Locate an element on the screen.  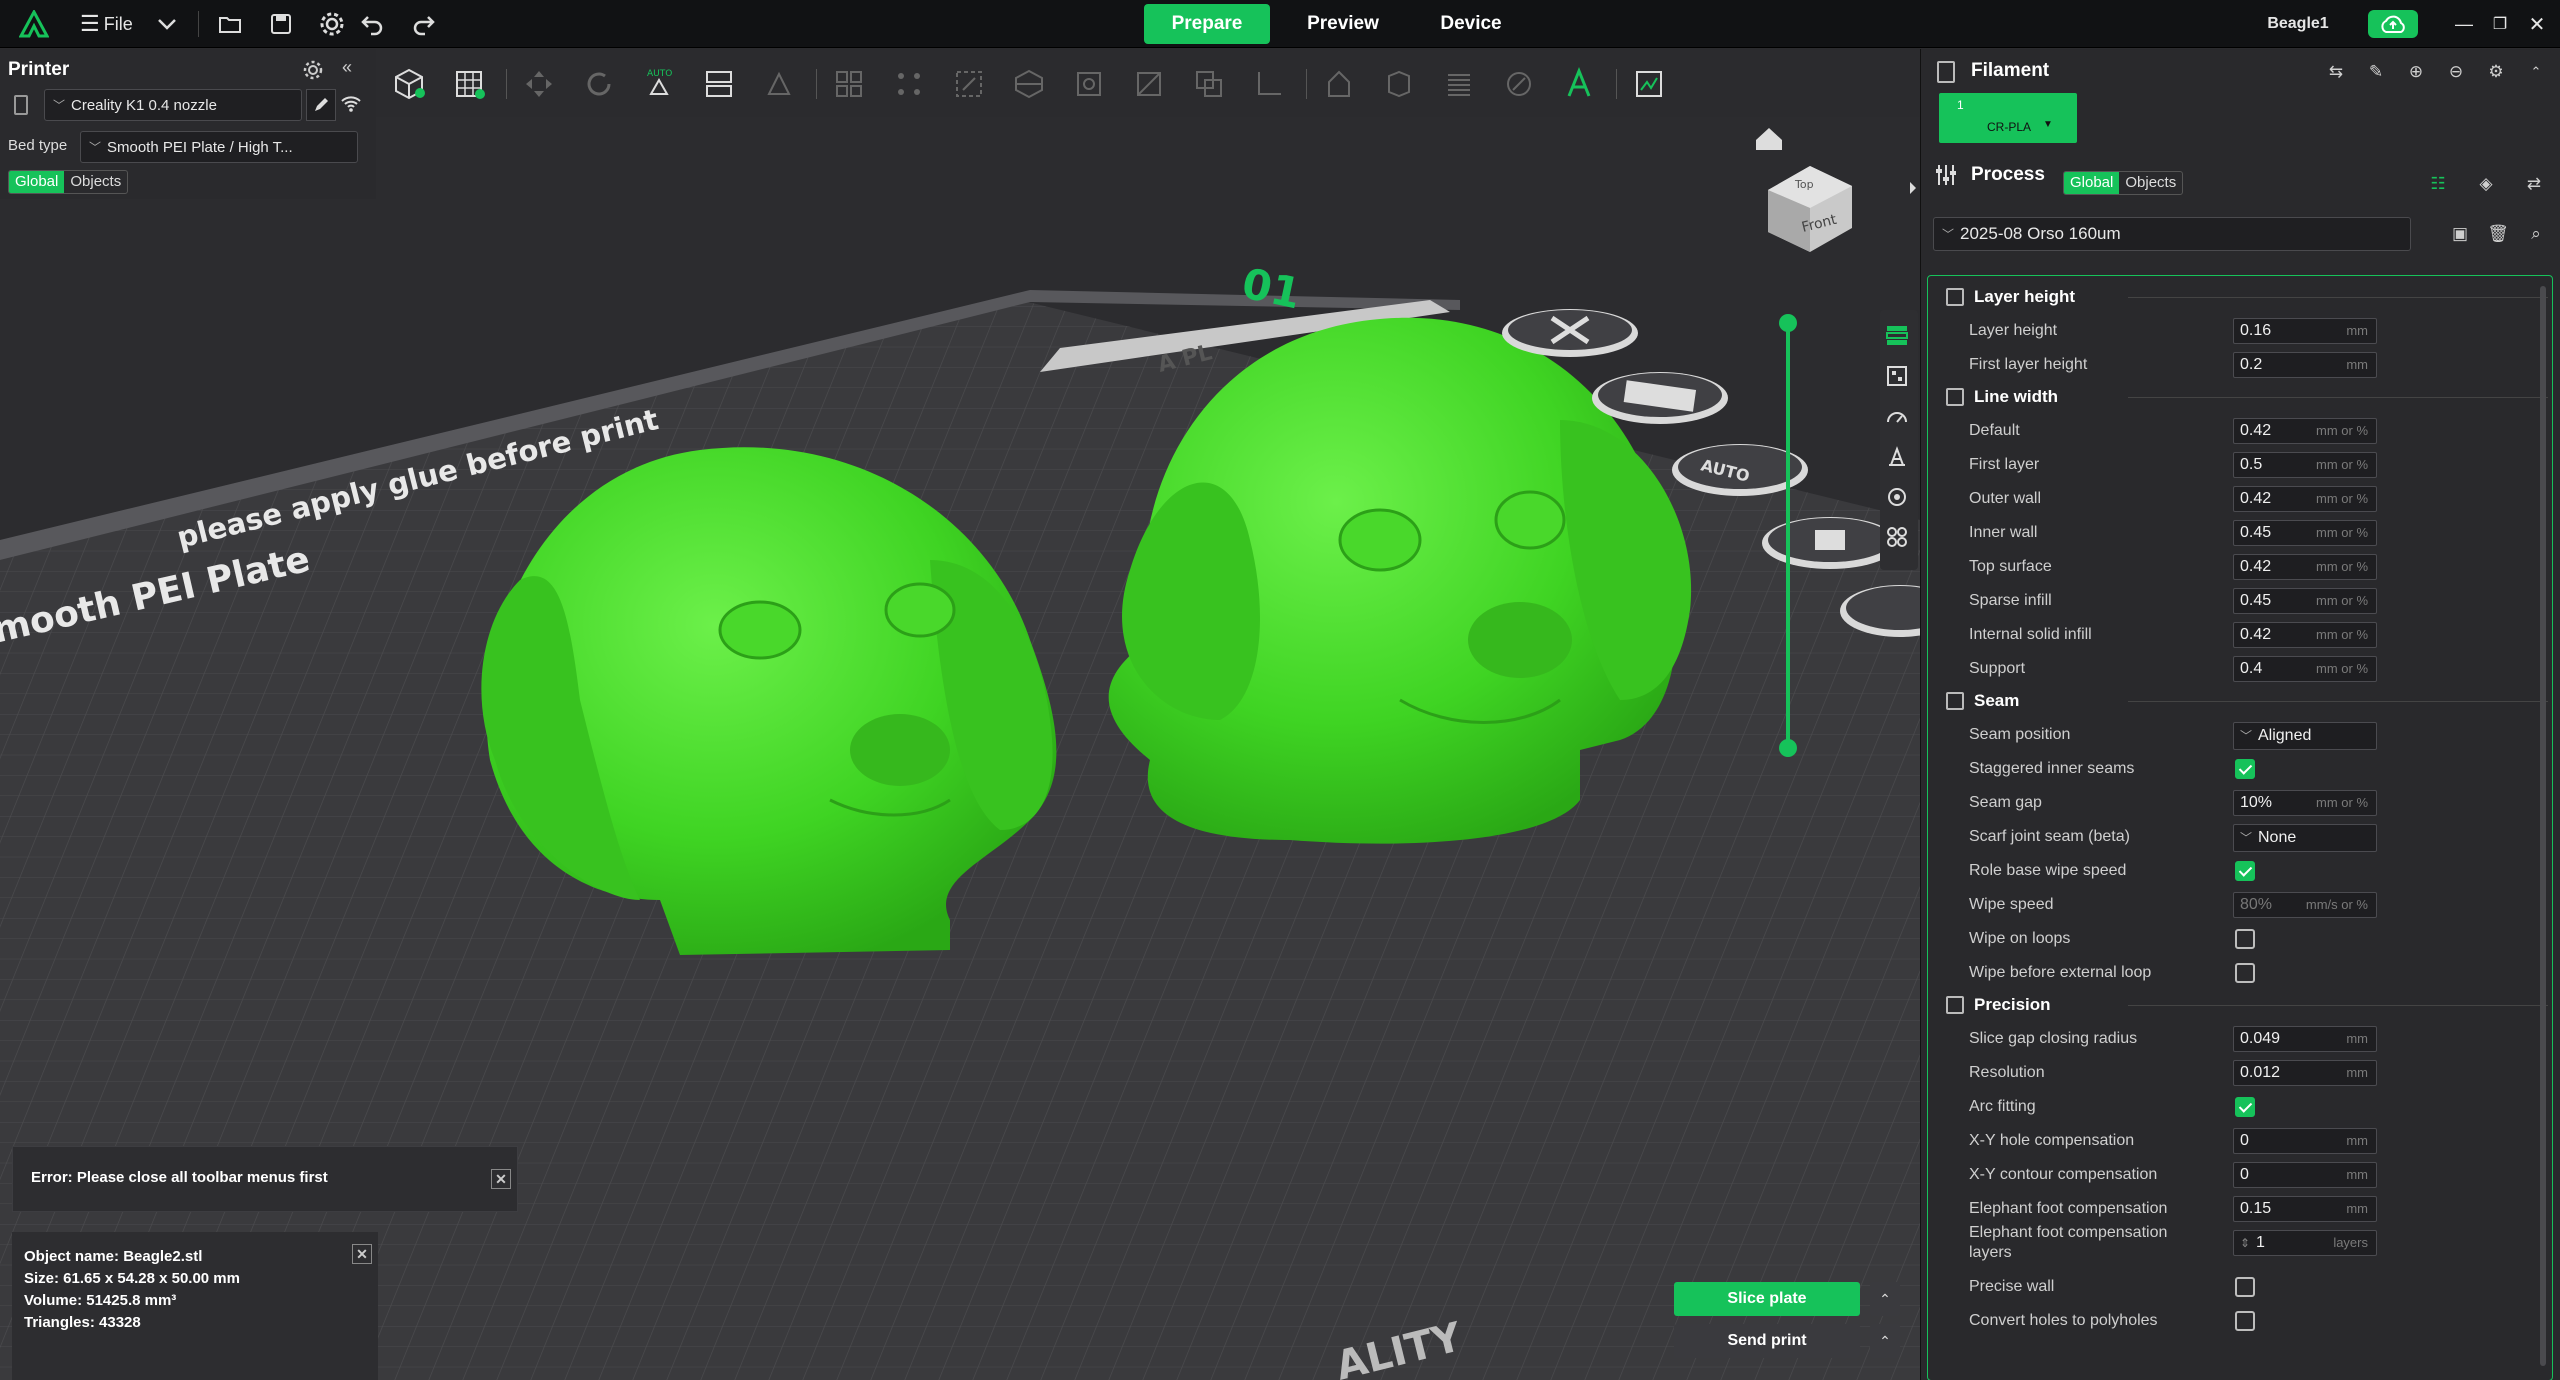
edit-pencil-icon is located at coordinates (321, 105).